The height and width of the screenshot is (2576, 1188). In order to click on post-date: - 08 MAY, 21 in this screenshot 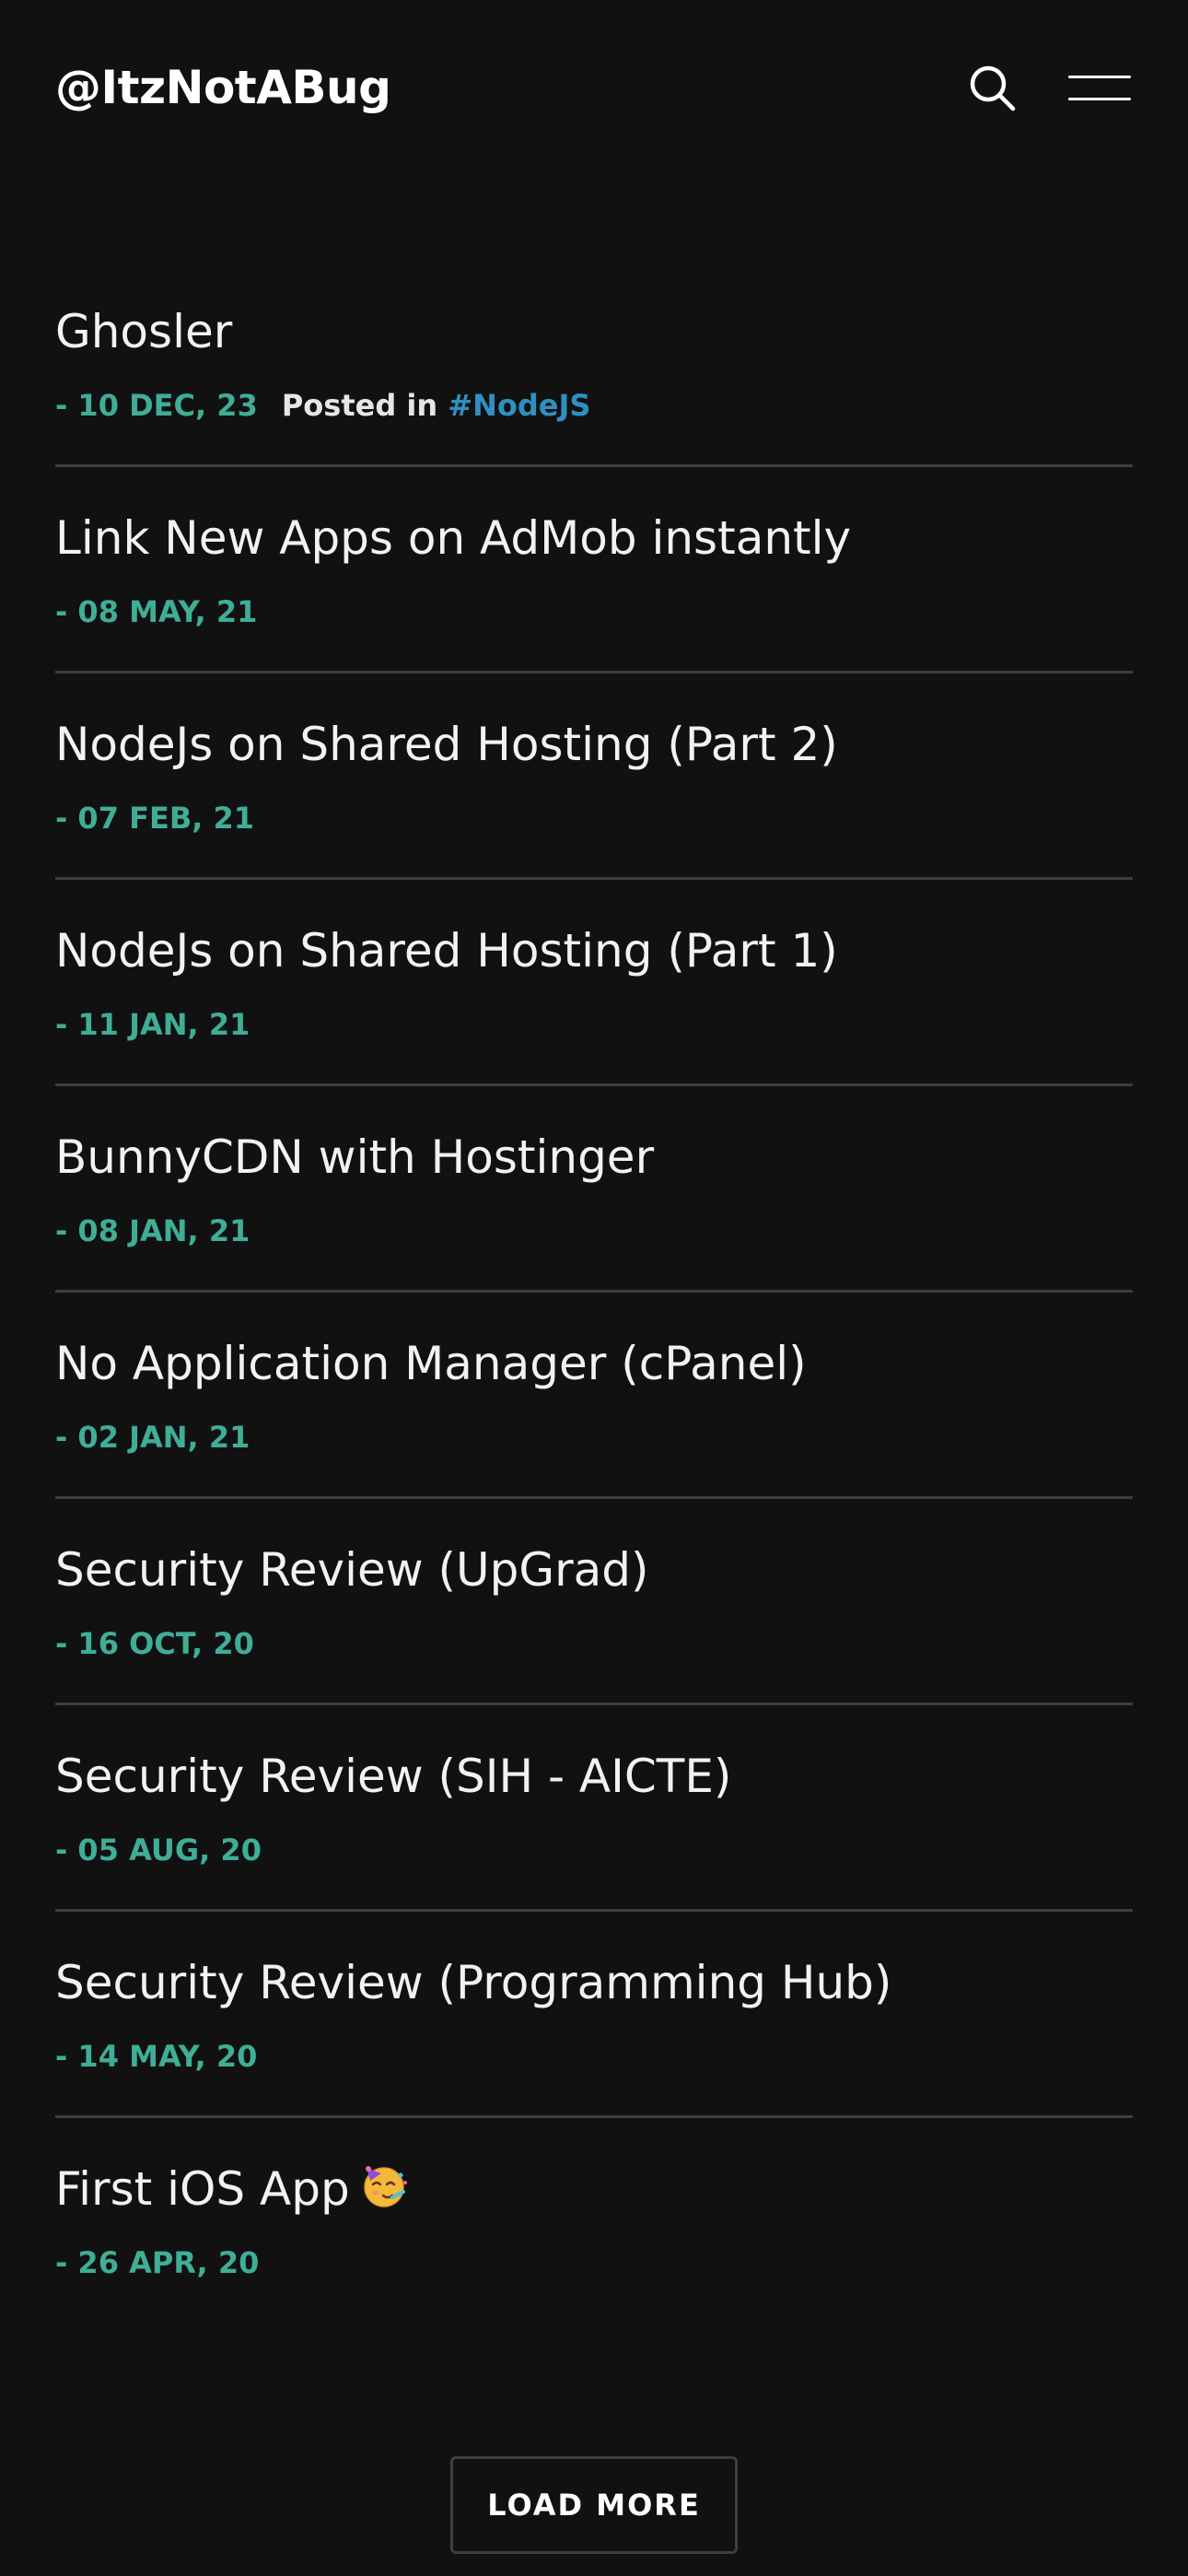, I will do `click(156, 611)`.